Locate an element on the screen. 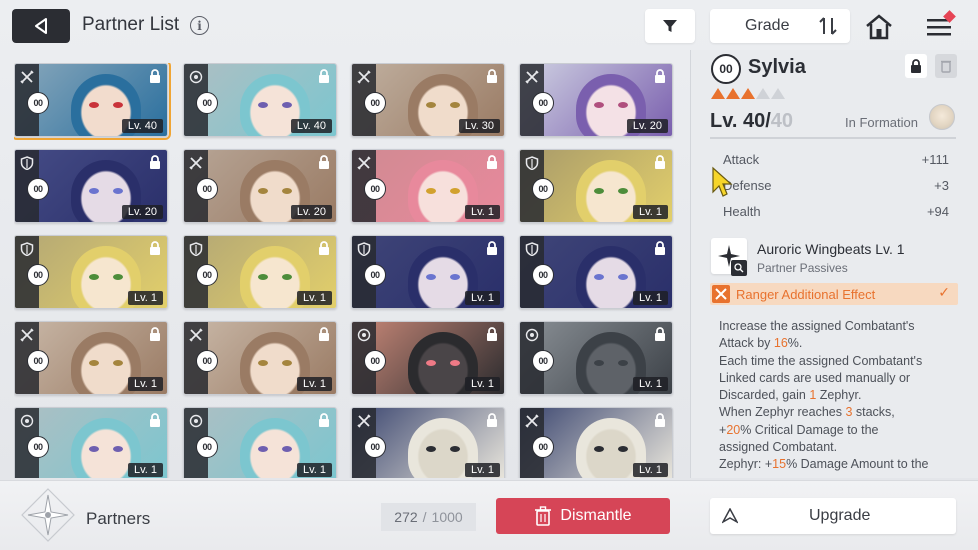  target-class-icon is located at coordinates (27, 421).